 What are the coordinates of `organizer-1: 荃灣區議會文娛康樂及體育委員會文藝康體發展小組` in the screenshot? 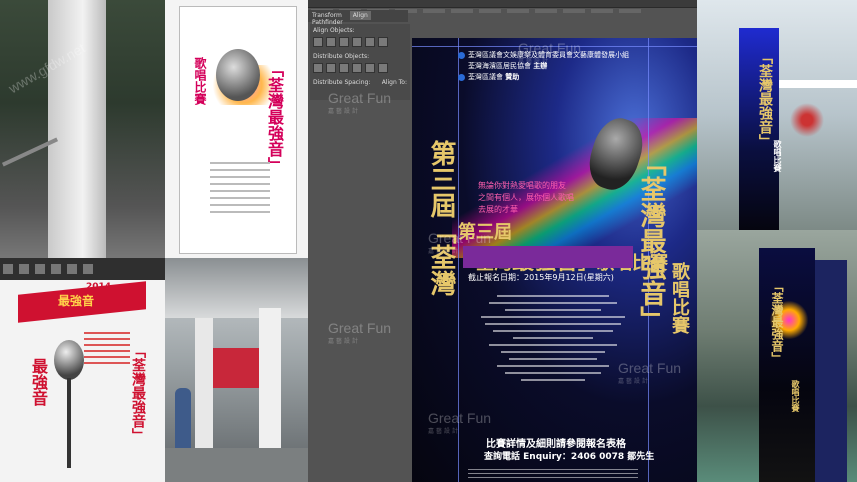 It's located at (548, 55).